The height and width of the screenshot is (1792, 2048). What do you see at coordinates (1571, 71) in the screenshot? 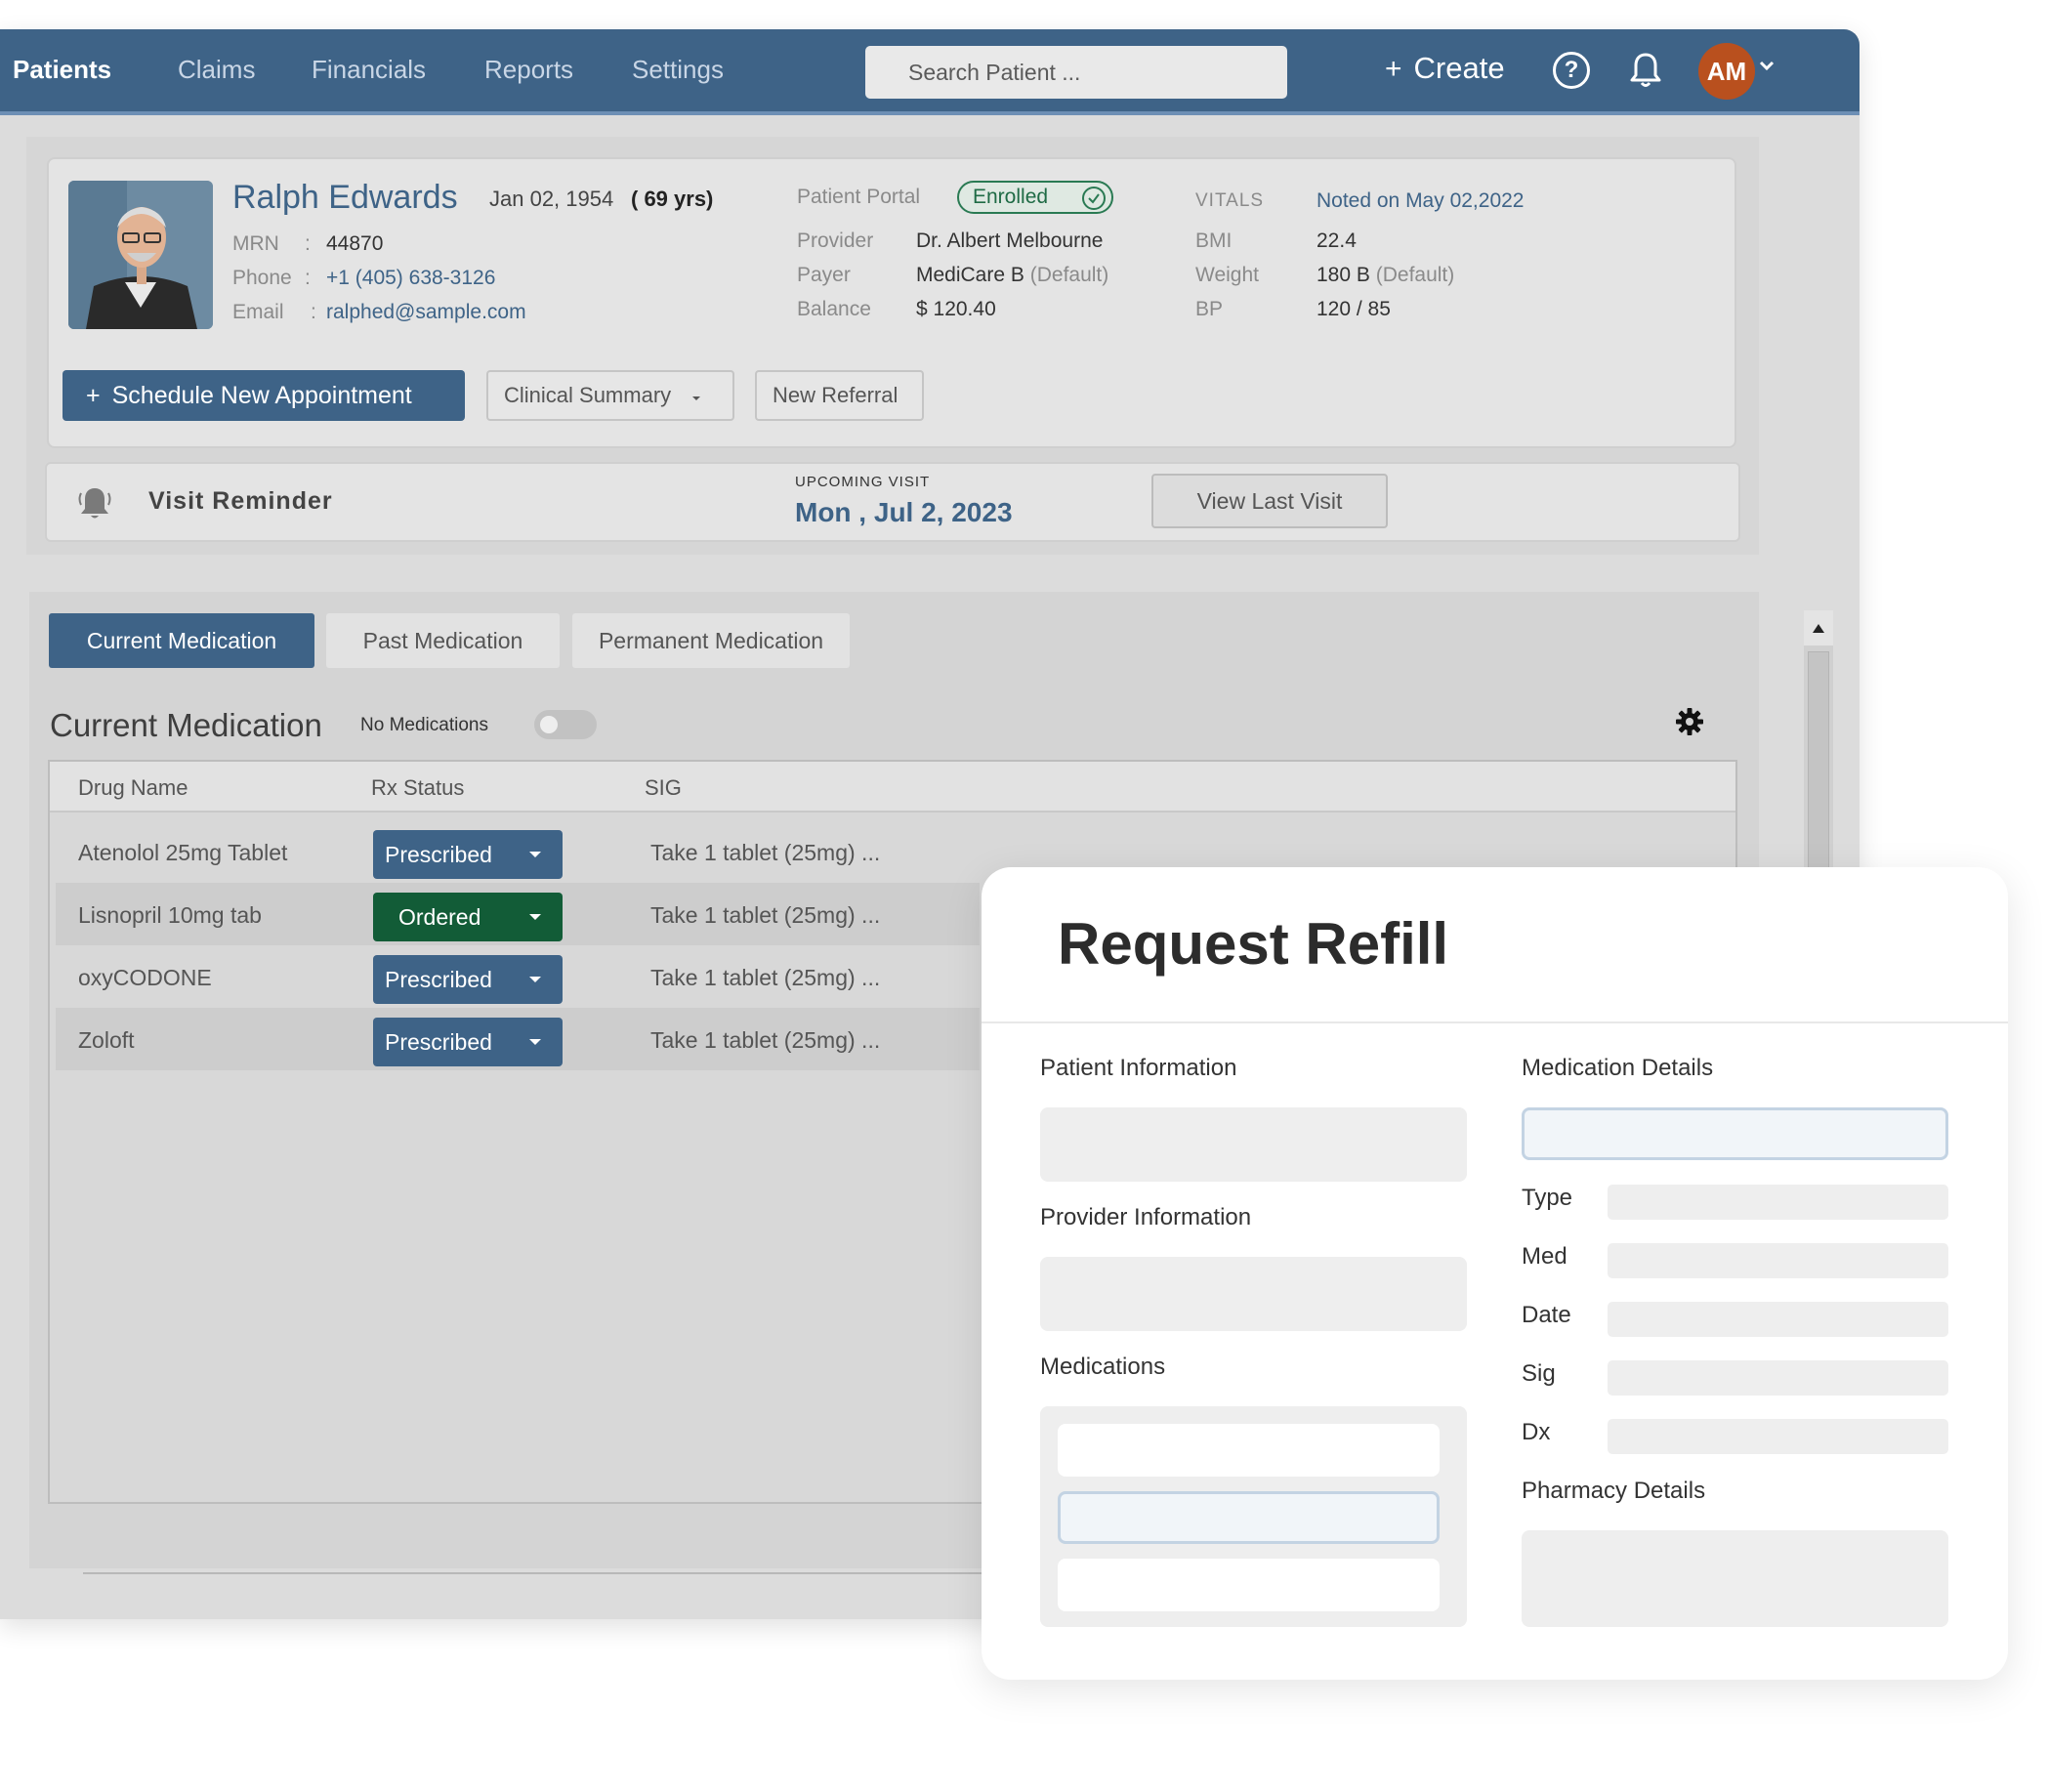
I see `help-icon: ?` at bounding box center [1571, 71].